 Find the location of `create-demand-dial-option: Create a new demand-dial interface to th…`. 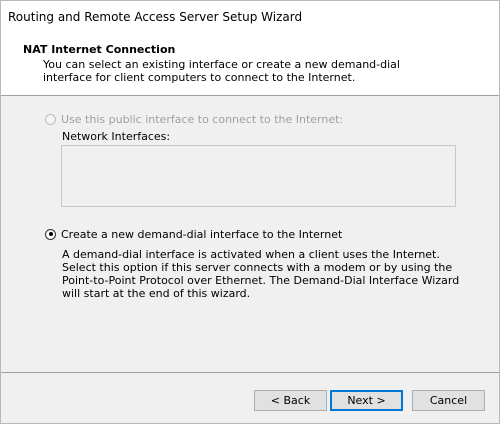

create-demand-dial-option: Create a new demand-dial interface to th… is located at coordinates (193, 234).